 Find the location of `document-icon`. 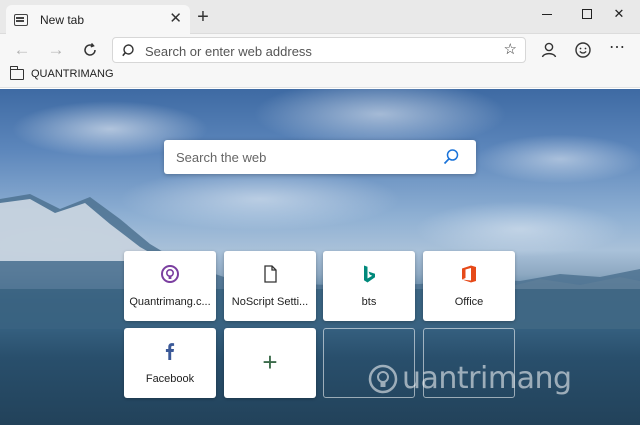

document-icon is located at coordinates (270, 274).